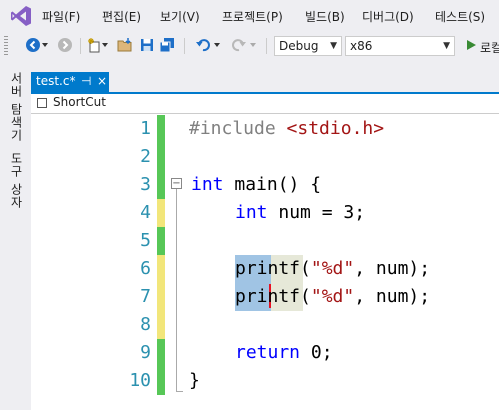 This screenshot has width=499, height=410. I want to click on toolbar-grip, so click(6, 46).